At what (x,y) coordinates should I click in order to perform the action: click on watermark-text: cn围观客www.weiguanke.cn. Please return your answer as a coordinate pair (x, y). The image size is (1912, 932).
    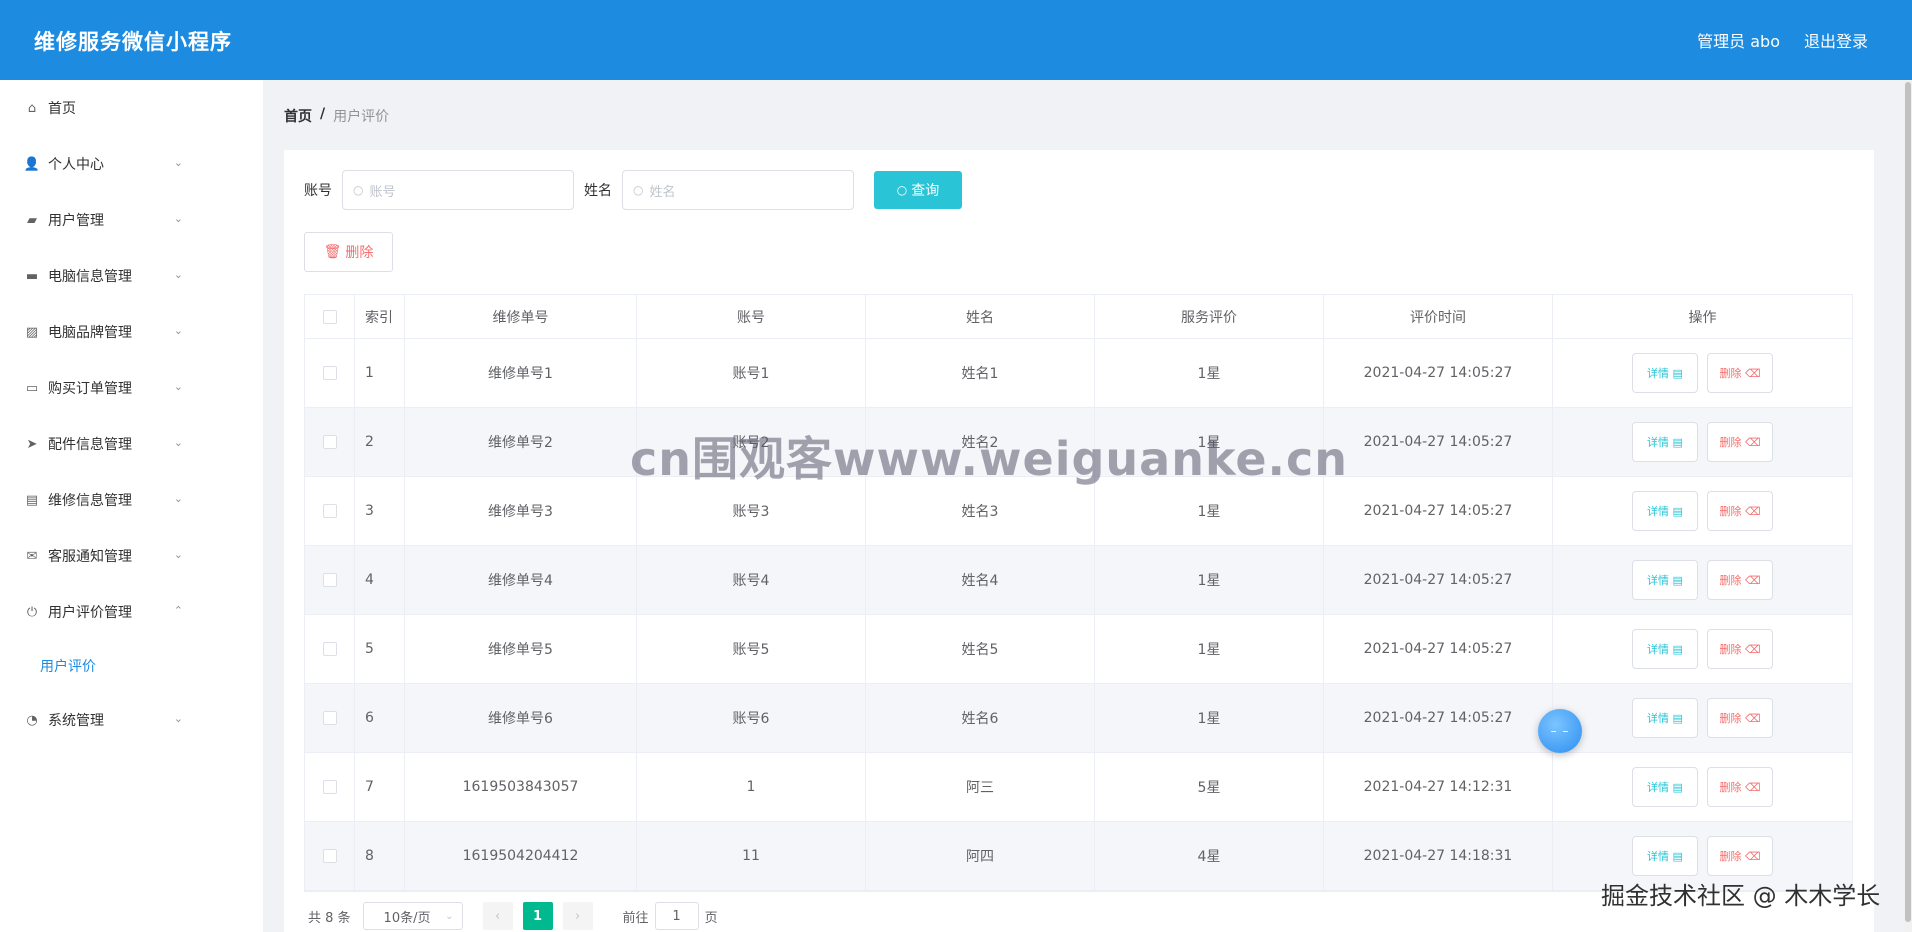
    Looking at the image, I should click on (989, 459).